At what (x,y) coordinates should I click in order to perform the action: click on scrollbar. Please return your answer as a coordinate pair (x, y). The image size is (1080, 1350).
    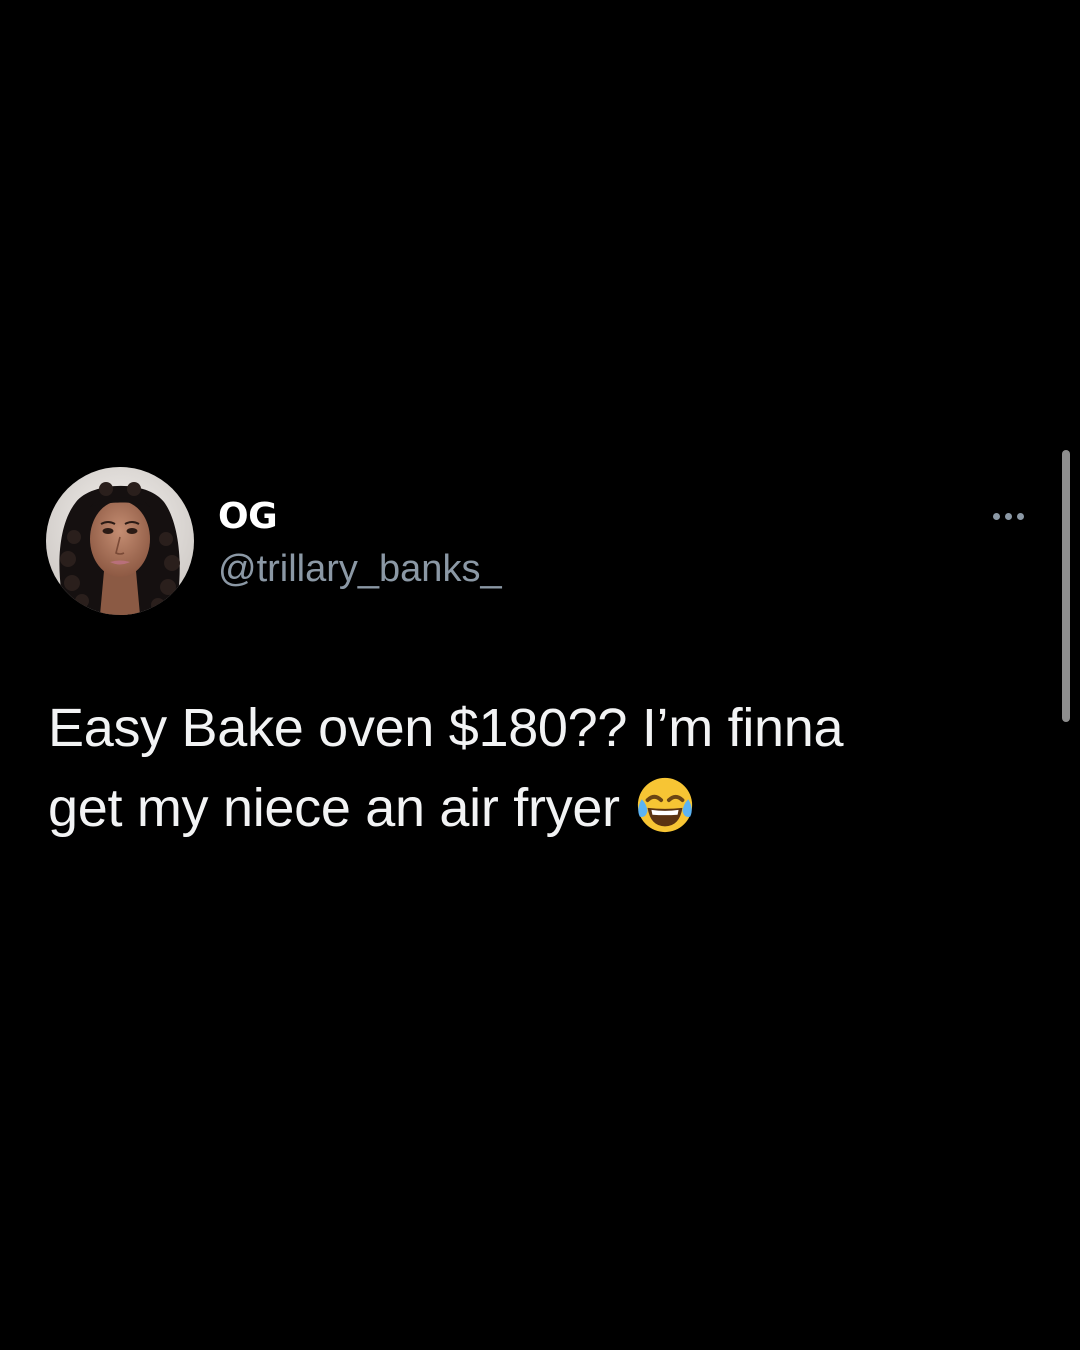
    Looking at the image, I should click on (1066, 586).